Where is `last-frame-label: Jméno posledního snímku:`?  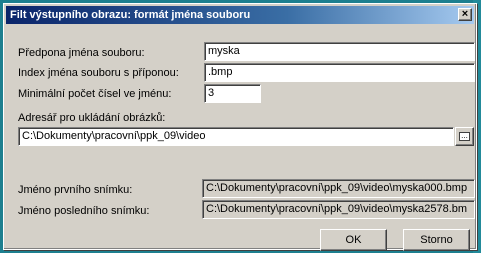 last-frame-label: Jméno posledního snímku: is located at coordinates (84, 211).